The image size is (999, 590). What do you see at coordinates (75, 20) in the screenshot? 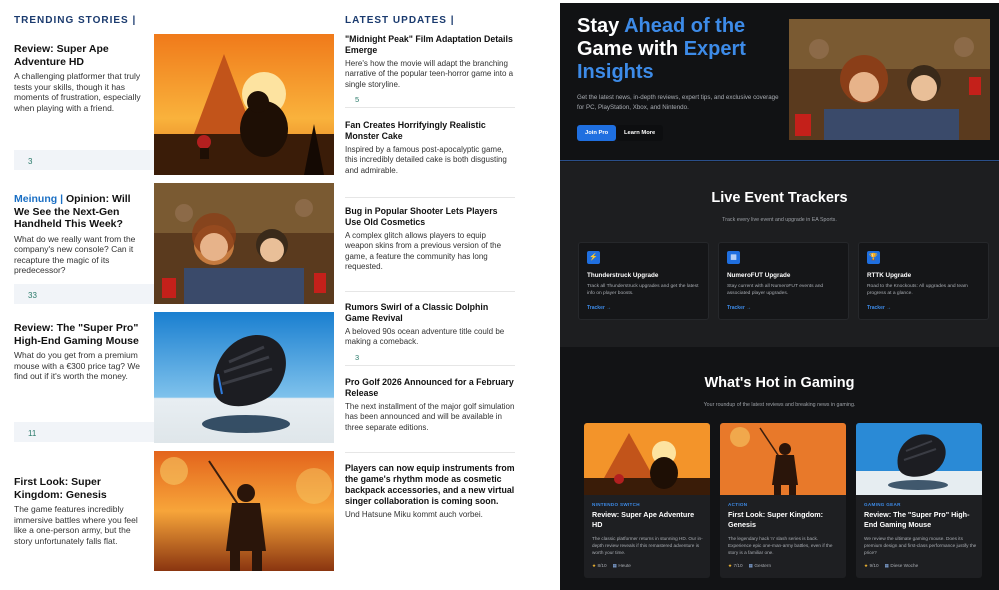
I see `trending-heading: TRENDING STORIES |` at bounding box center [75, 20].